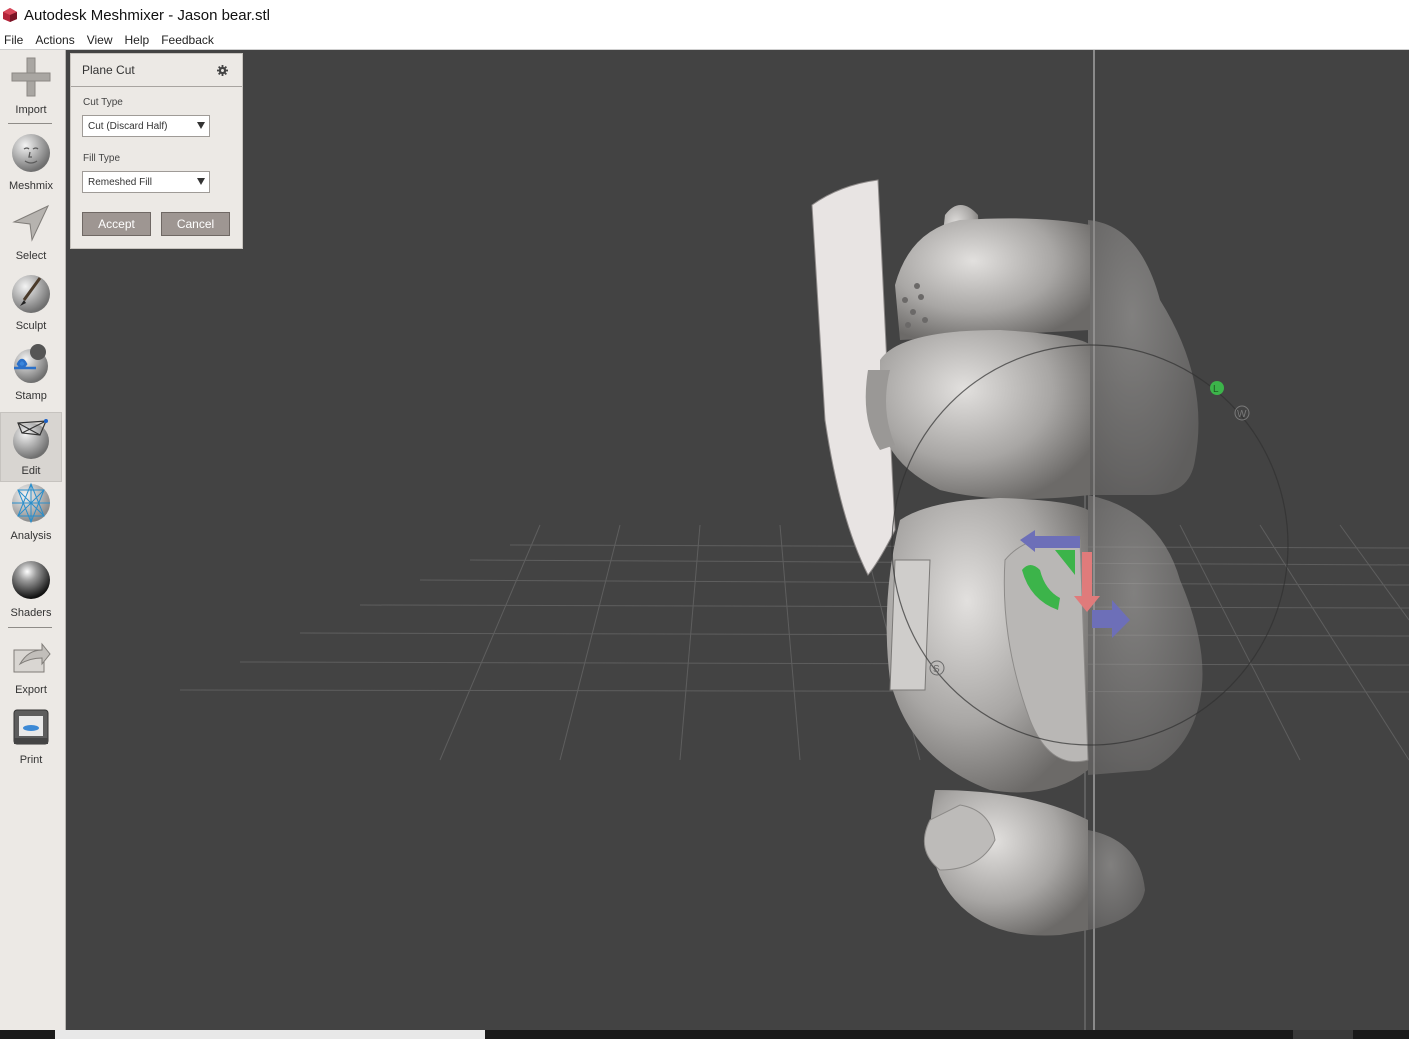 This screenshot has width=1409, height=1039. I want to click on gizmo-handle-s-label: S, so click(936, 669).